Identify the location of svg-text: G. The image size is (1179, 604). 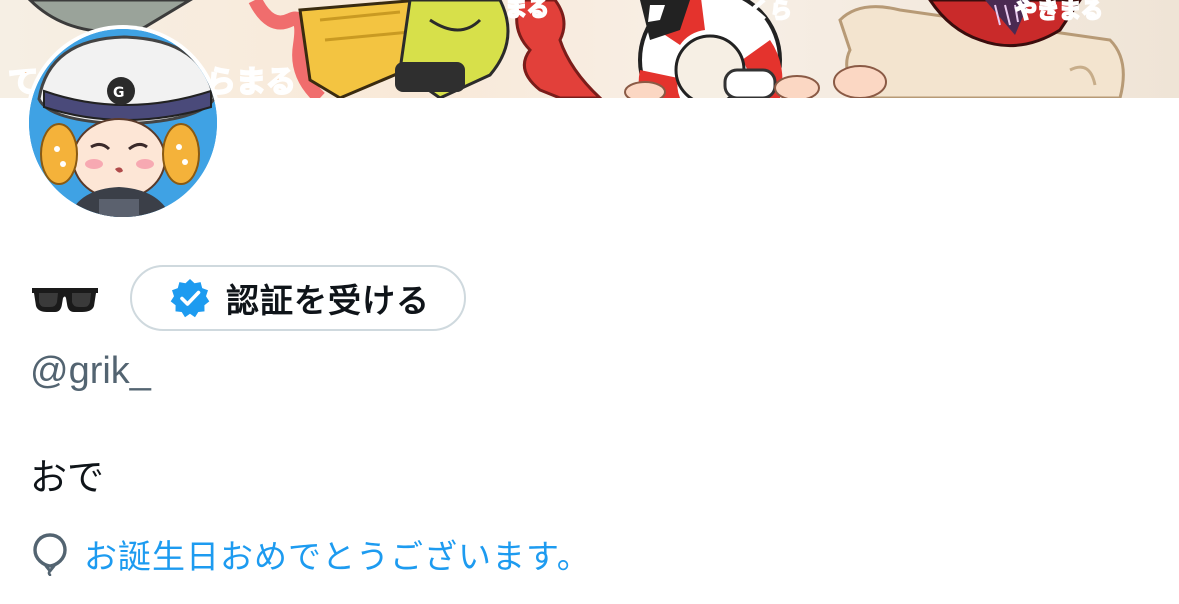
(119, 93).